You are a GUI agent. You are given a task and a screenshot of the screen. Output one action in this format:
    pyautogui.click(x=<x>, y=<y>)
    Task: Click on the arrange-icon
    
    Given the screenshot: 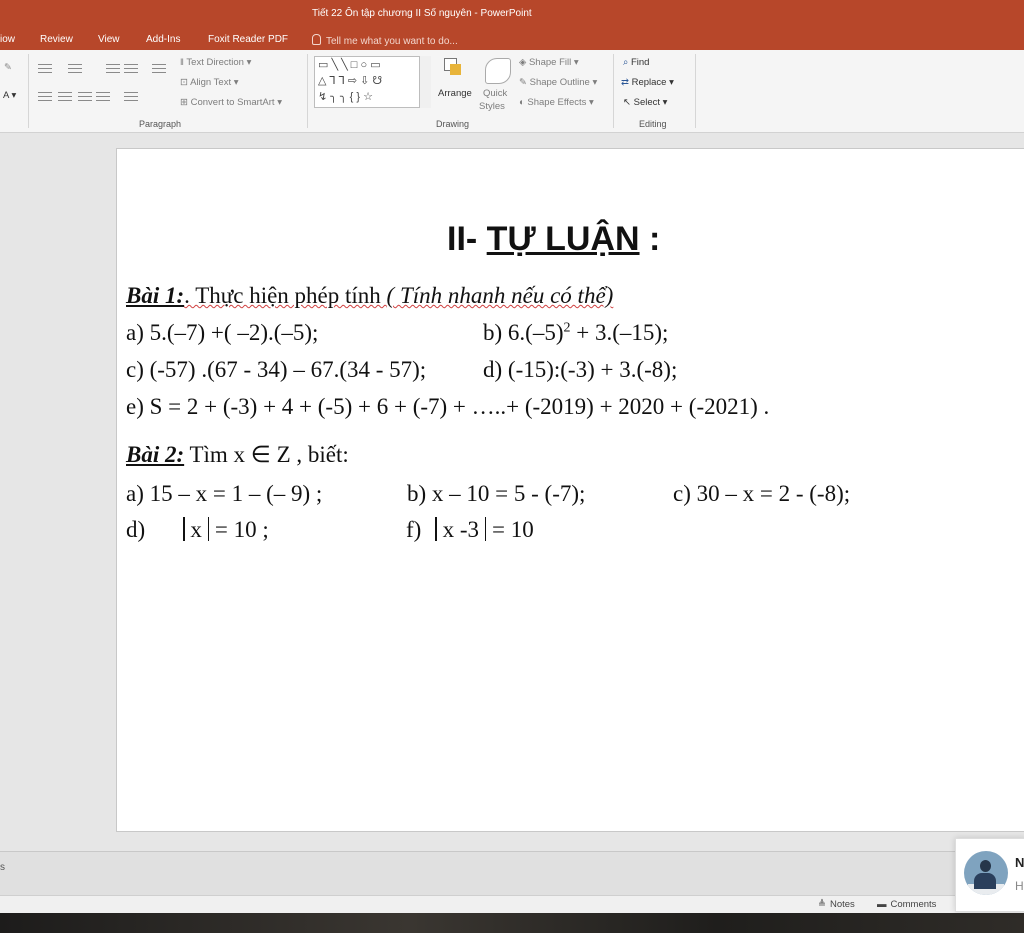 What is the action you would take?
    pyautogui.click(x=454, y=69)
    